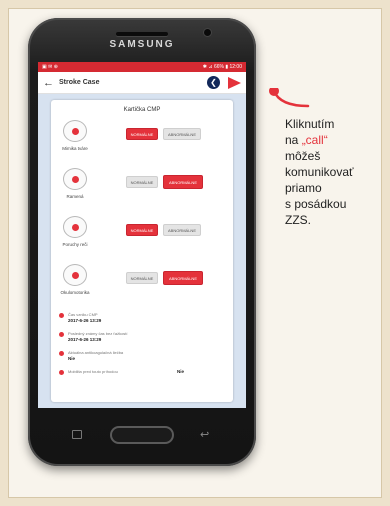  Describe the element at coordinates (222, 67) in the screenshot. I see `status-bar-right: ✱ ⊿ 66% ▮ 12:00` at that location.